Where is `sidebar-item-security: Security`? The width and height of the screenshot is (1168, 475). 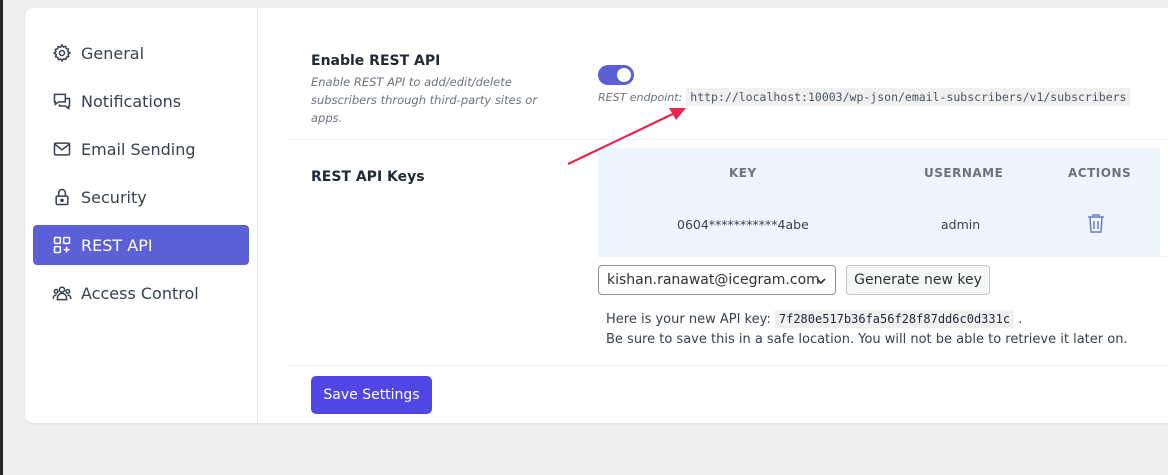
sidebar-item-security: Security is located at coordinates (141, 197).